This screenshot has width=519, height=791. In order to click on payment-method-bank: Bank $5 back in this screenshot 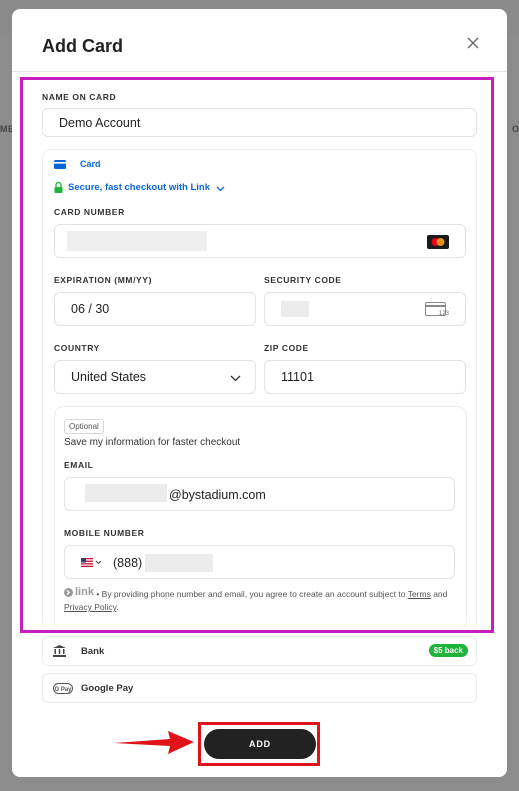, I will do `click(259, 651)`.